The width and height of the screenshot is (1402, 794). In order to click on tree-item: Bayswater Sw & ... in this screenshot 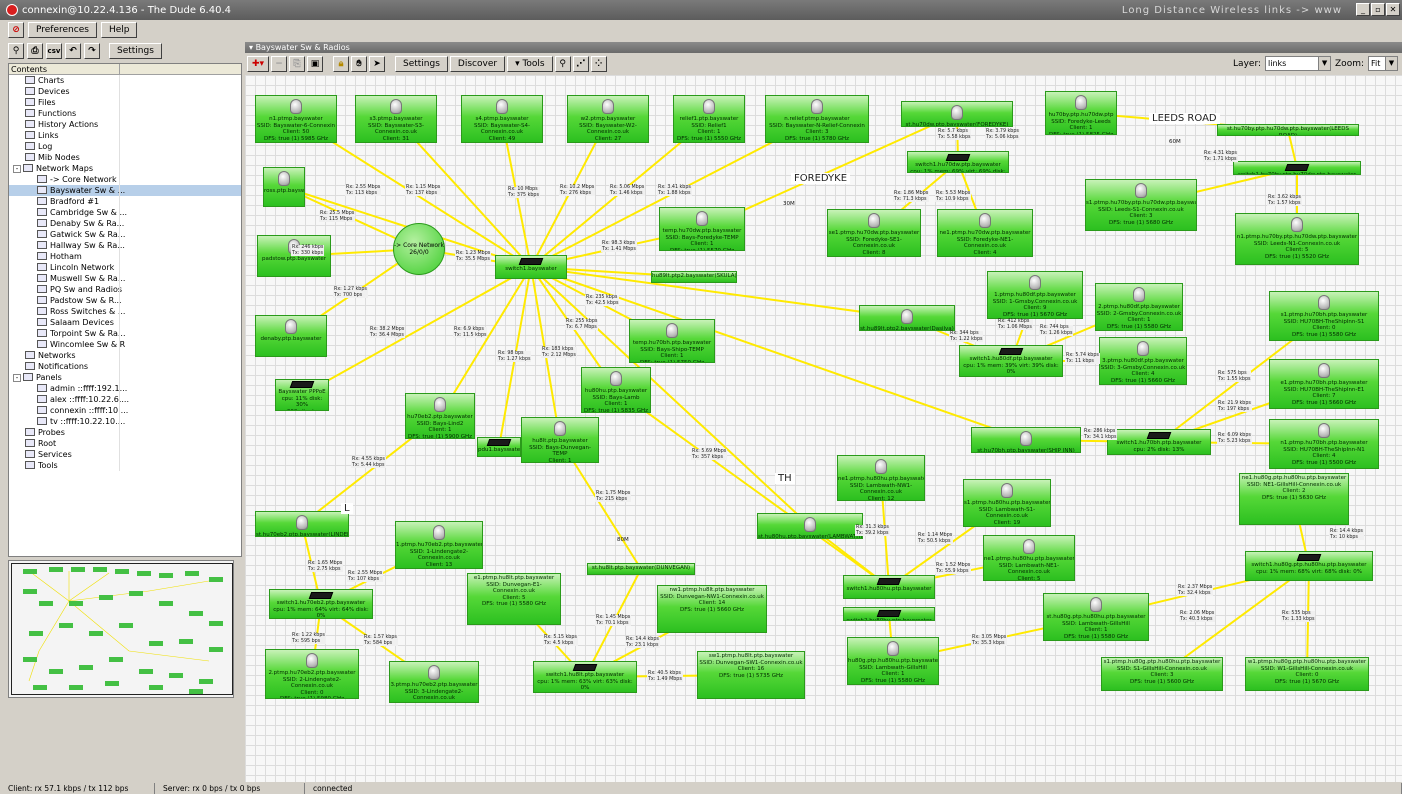, I will do `click(125, 190)`.